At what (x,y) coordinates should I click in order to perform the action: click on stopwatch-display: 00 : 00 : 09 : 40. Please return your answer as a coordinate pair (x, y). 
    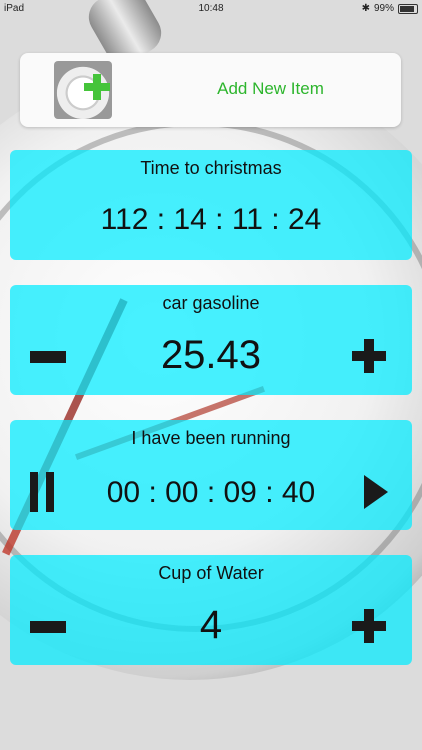
    Looking at the image, I should click on (211, 492).